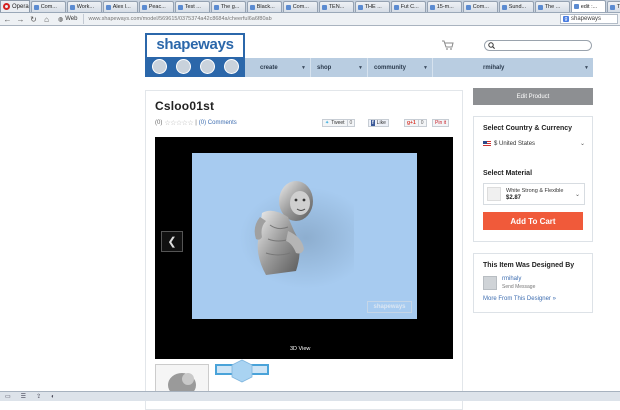 The width and height of the screenshot is (620, 410). I want to click on globe-icon: ◍, so click(61, 19).